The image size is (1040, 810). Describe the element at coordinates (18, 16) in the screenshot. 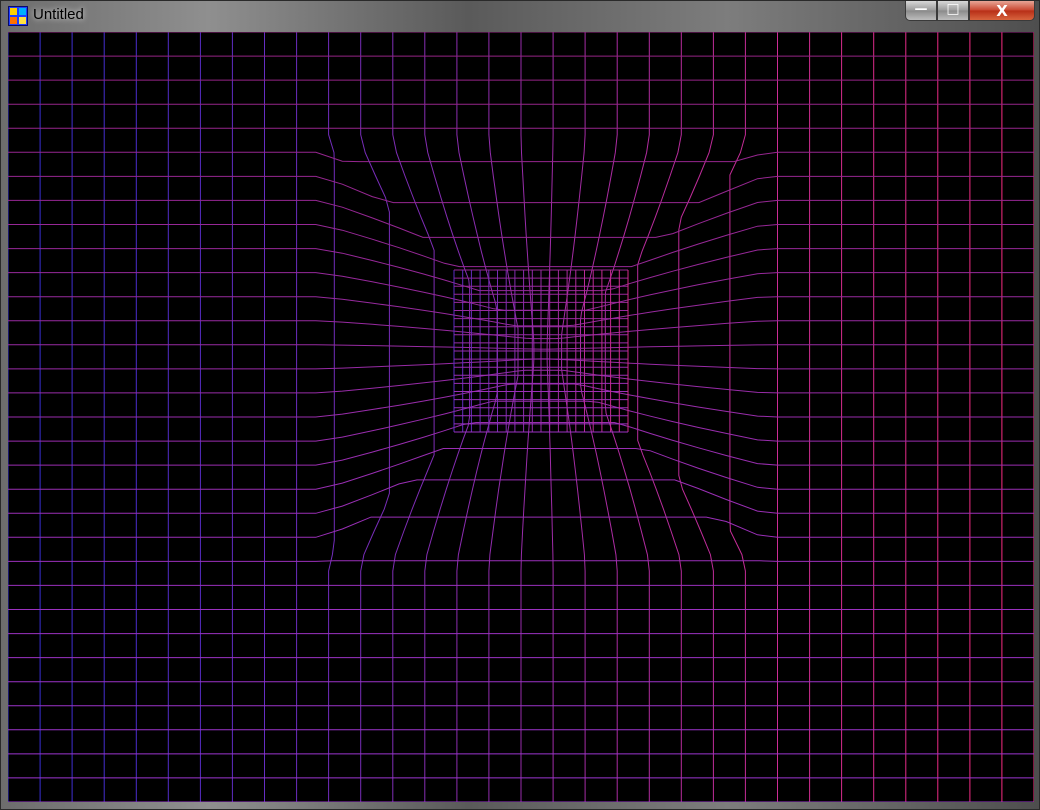

I see `qb64-app-icon` at that location.